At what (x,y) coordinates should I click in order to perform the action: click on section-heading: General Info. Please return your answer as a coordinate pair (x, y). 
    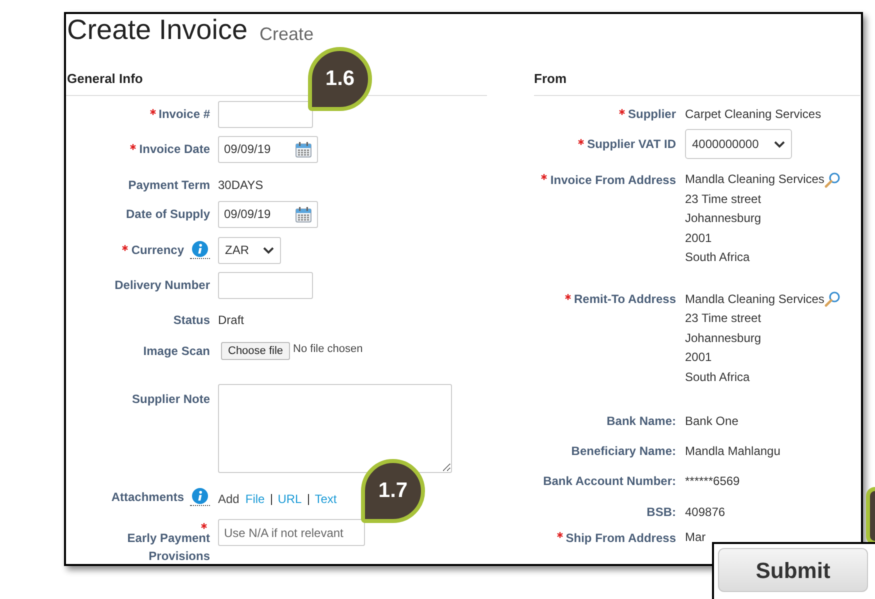
    Looking at the image, I should click on (105, 79).